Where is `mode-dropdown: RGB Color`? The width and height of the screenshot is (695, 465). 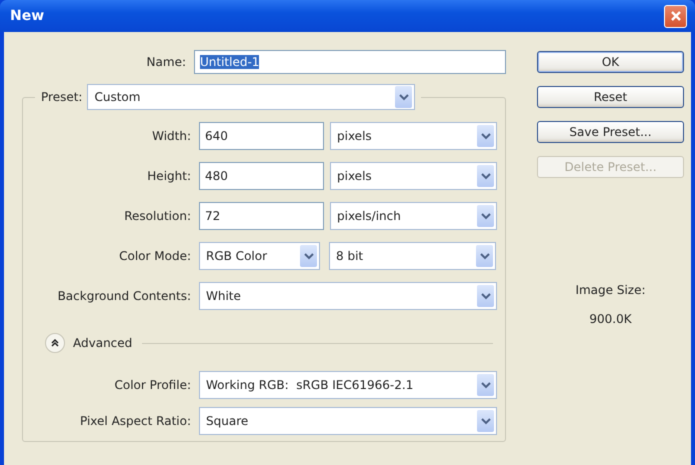
mode-dropdown: RGB Color is located at coordinates (259, 256).